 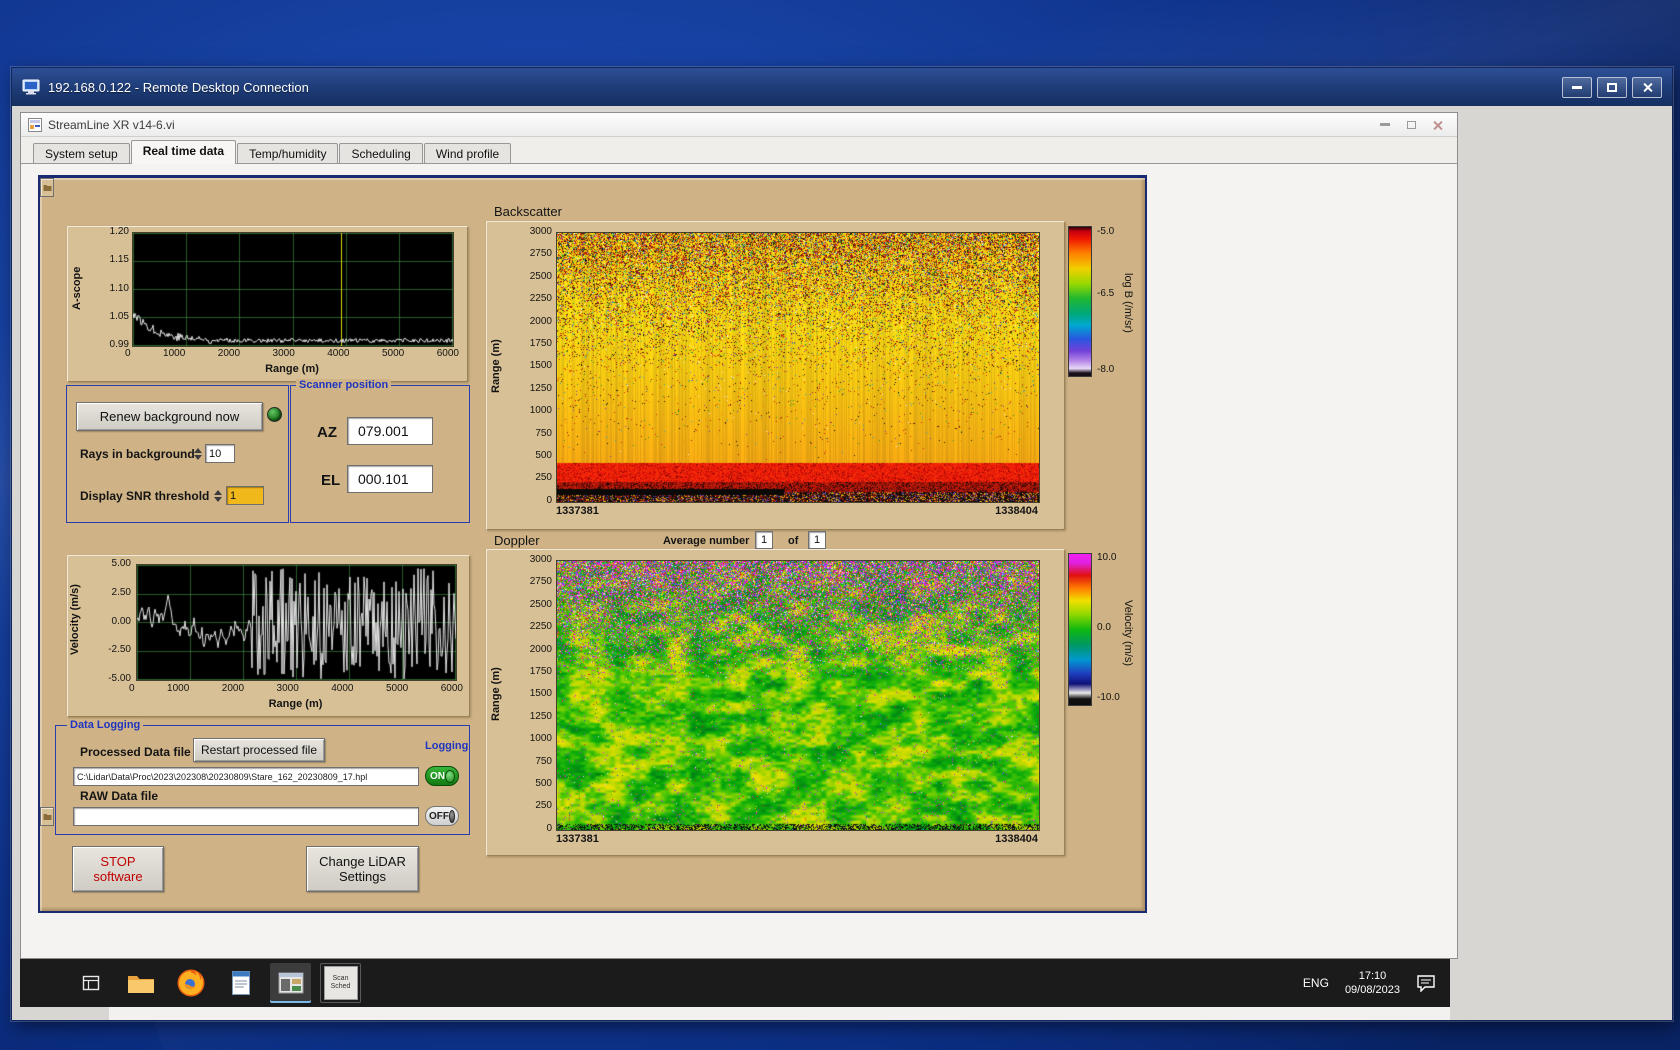 I want to click on minimize-button, so click(x=1577, y=87).